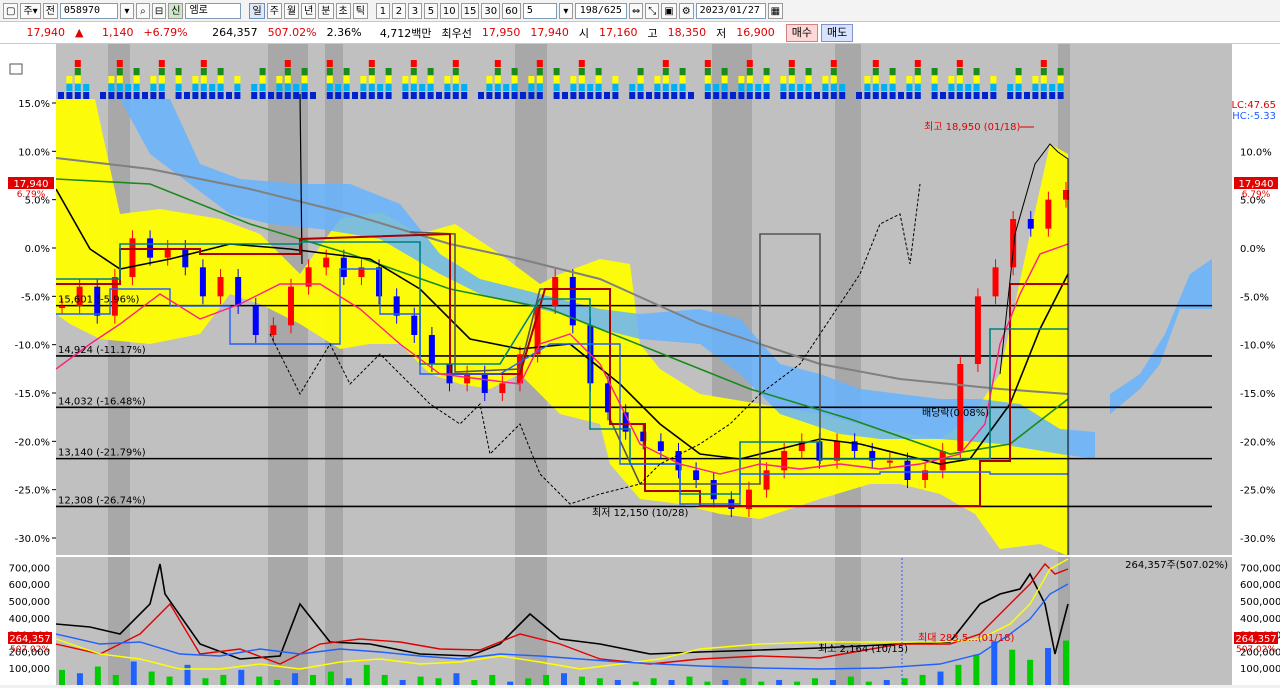  I want to click on period-button-day: 일, so click(257, 10).